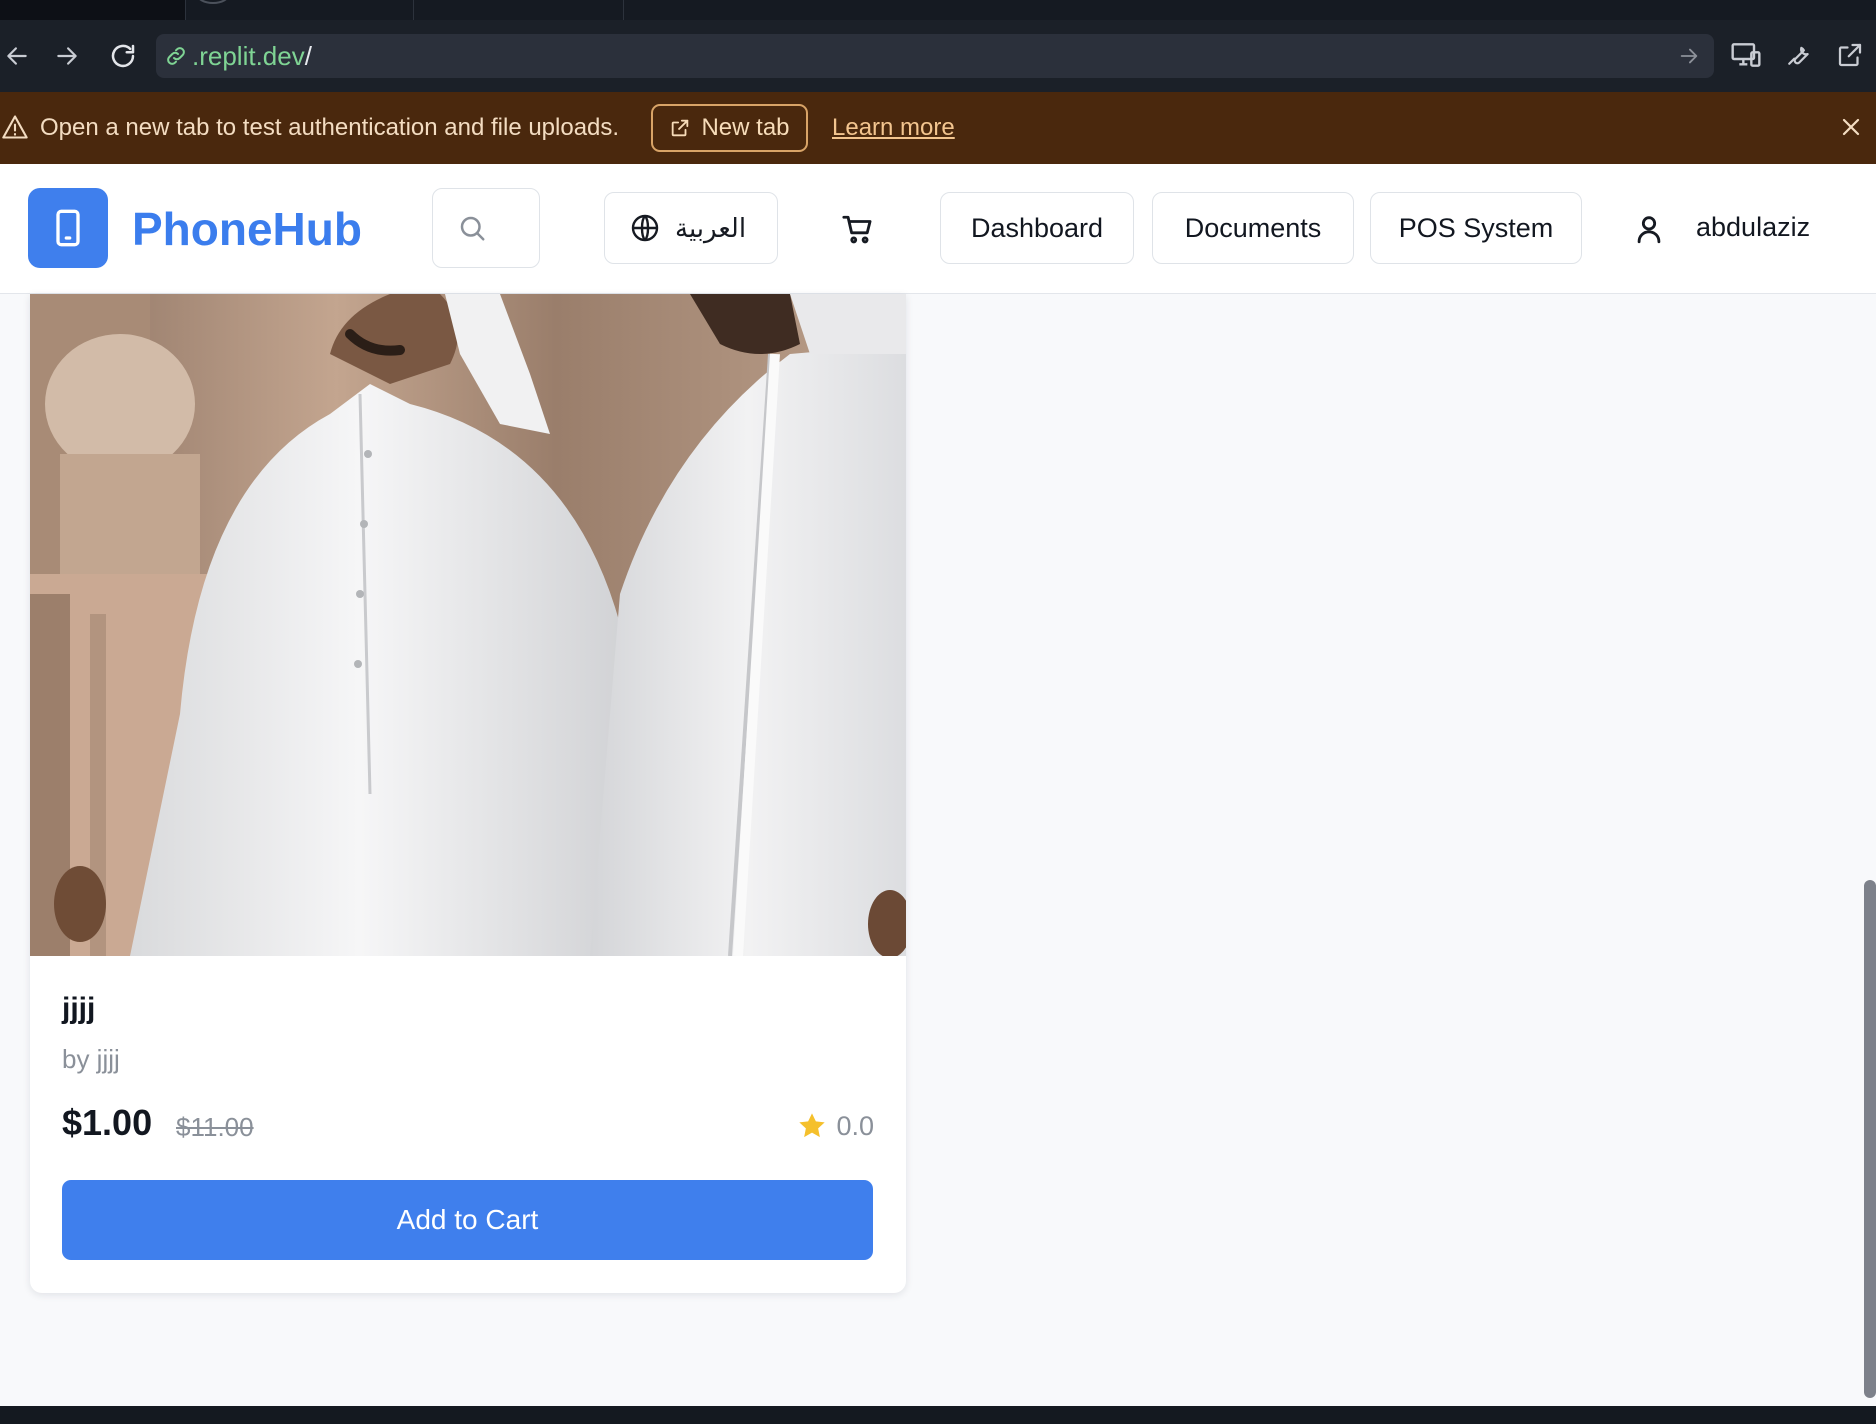 The width and height of the screenshot is (1876, 1424). I want to click on monitor-icon, so click(1746, 55).